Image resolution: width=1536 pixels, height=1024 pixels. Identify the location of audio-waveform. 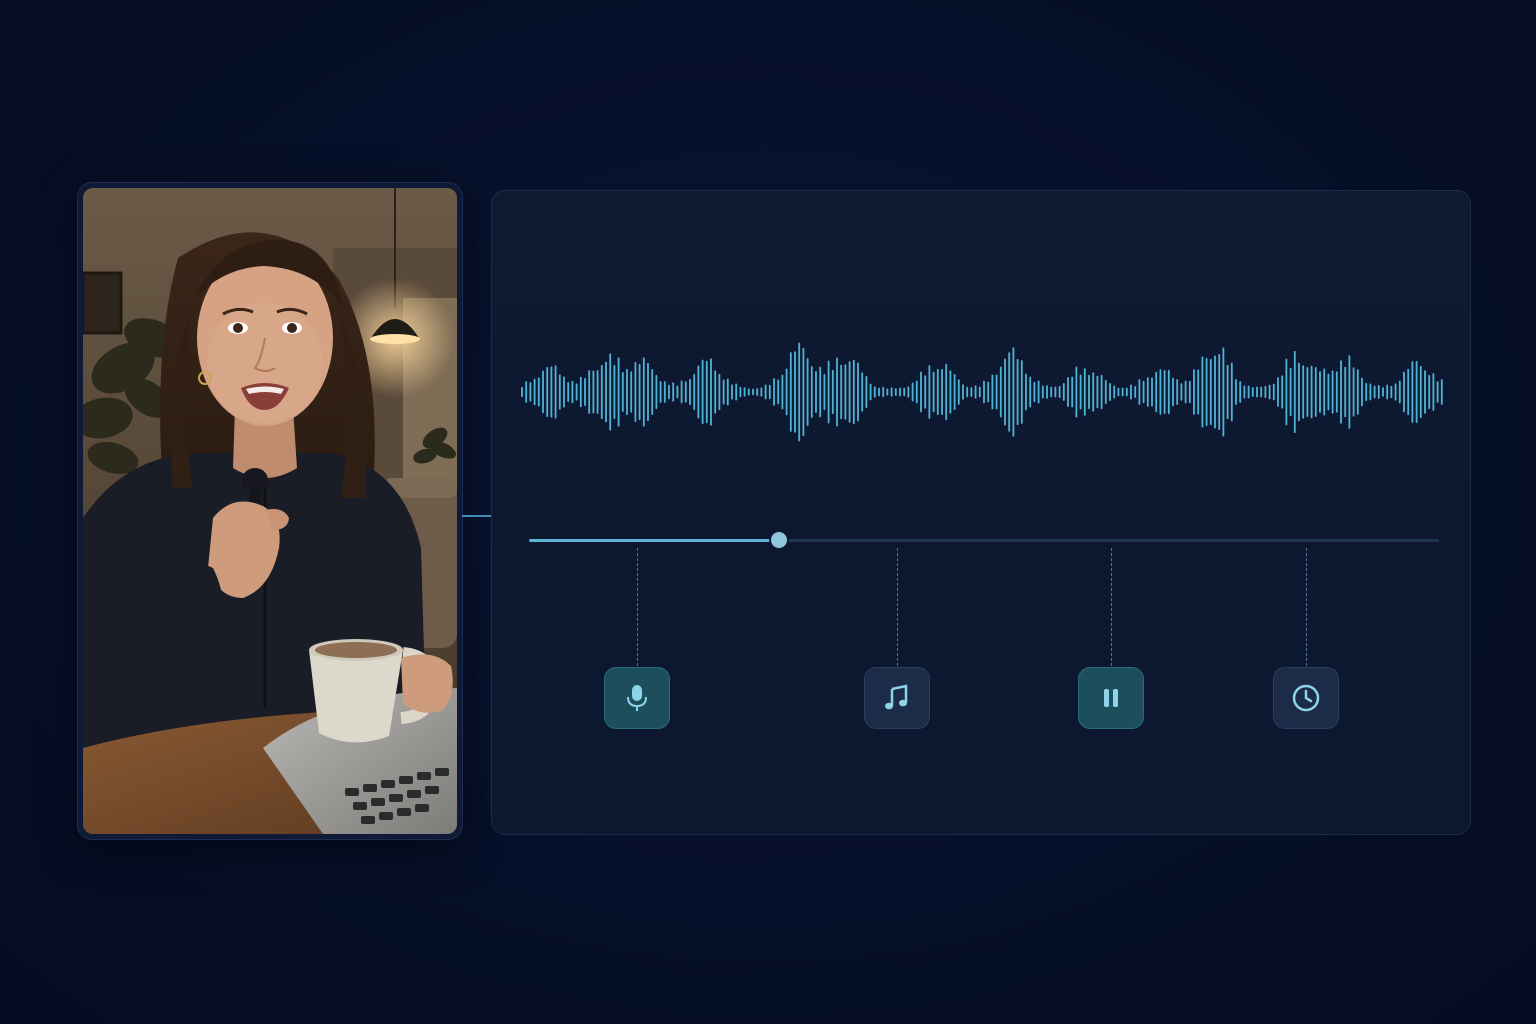
(982, 392).